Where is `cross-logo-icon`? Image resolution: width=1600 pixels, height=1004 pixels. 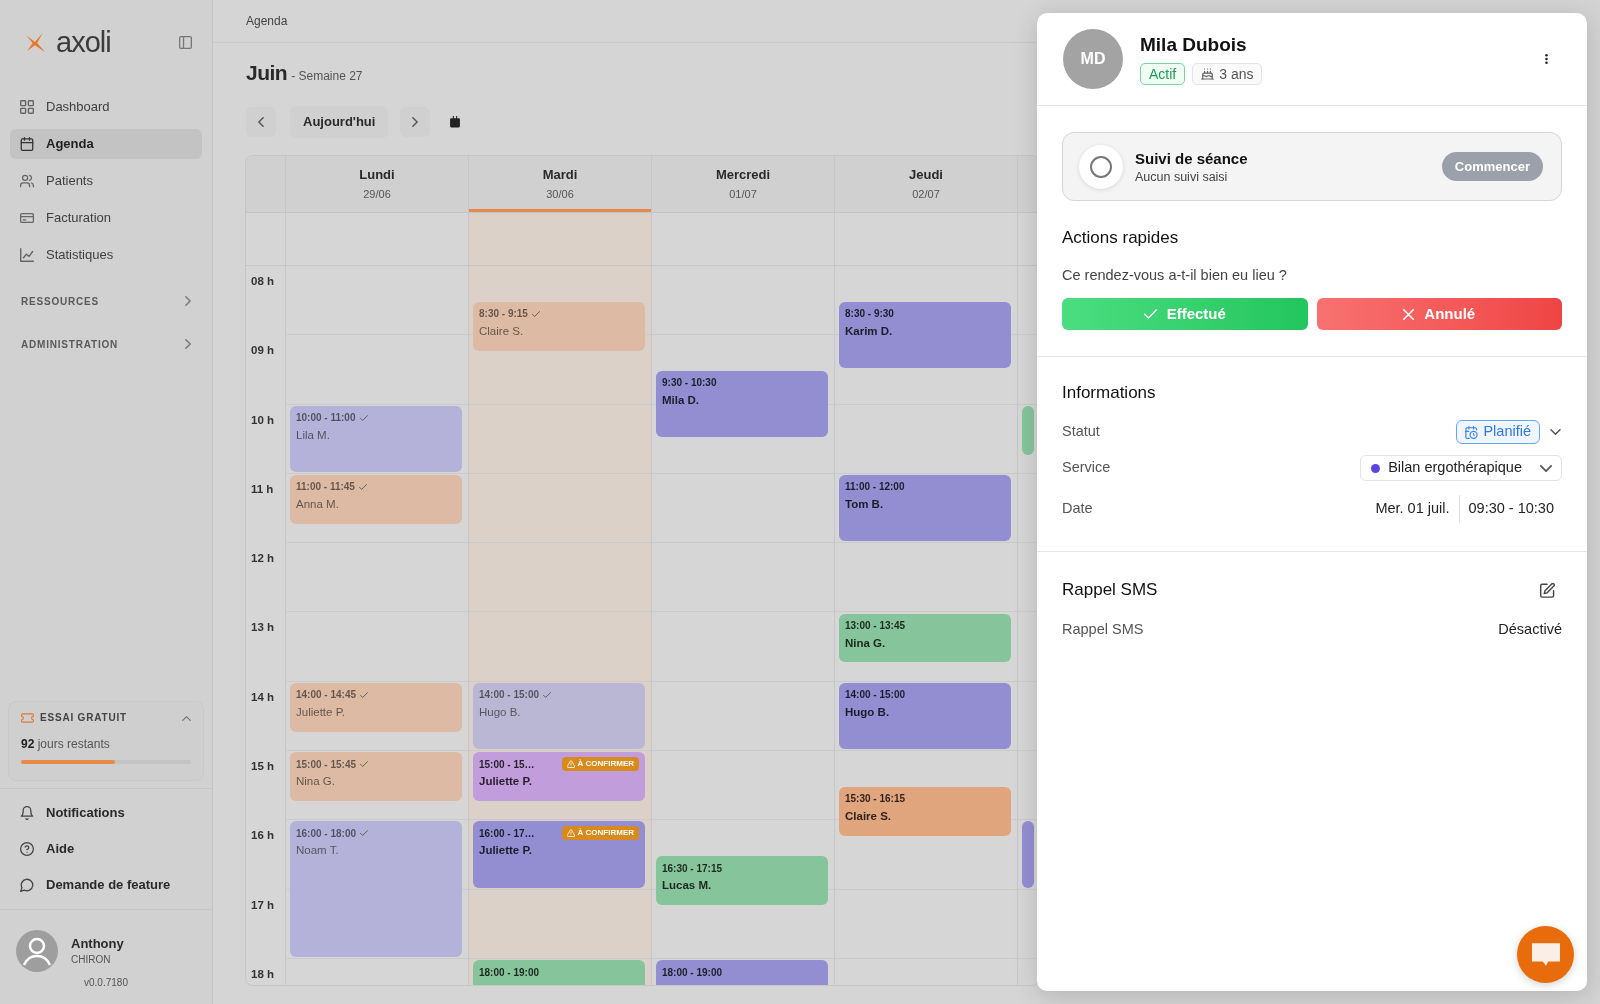
cross-logo-icon is located at coordinates (35, 42).